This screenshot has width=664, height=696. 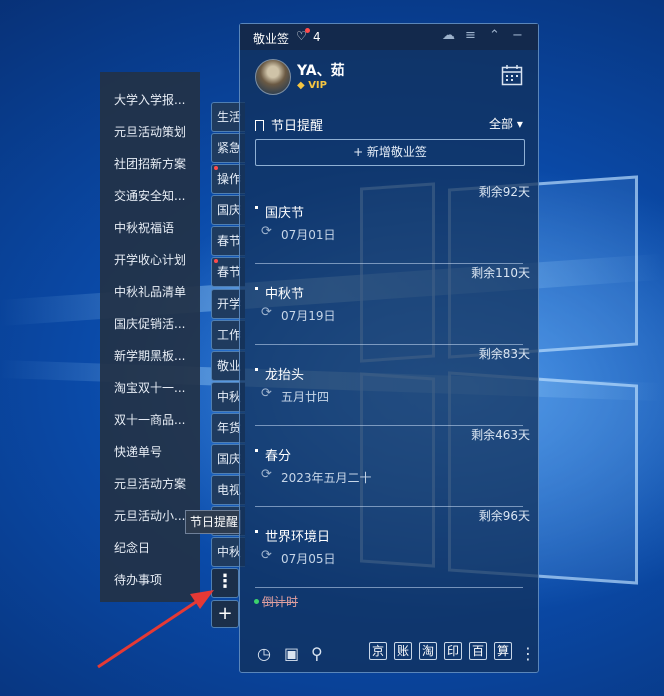 What do you see at coordinates (264, 653) in the screenshot?
I see `clock-icon: ◷` at bounding box center [264, 653].